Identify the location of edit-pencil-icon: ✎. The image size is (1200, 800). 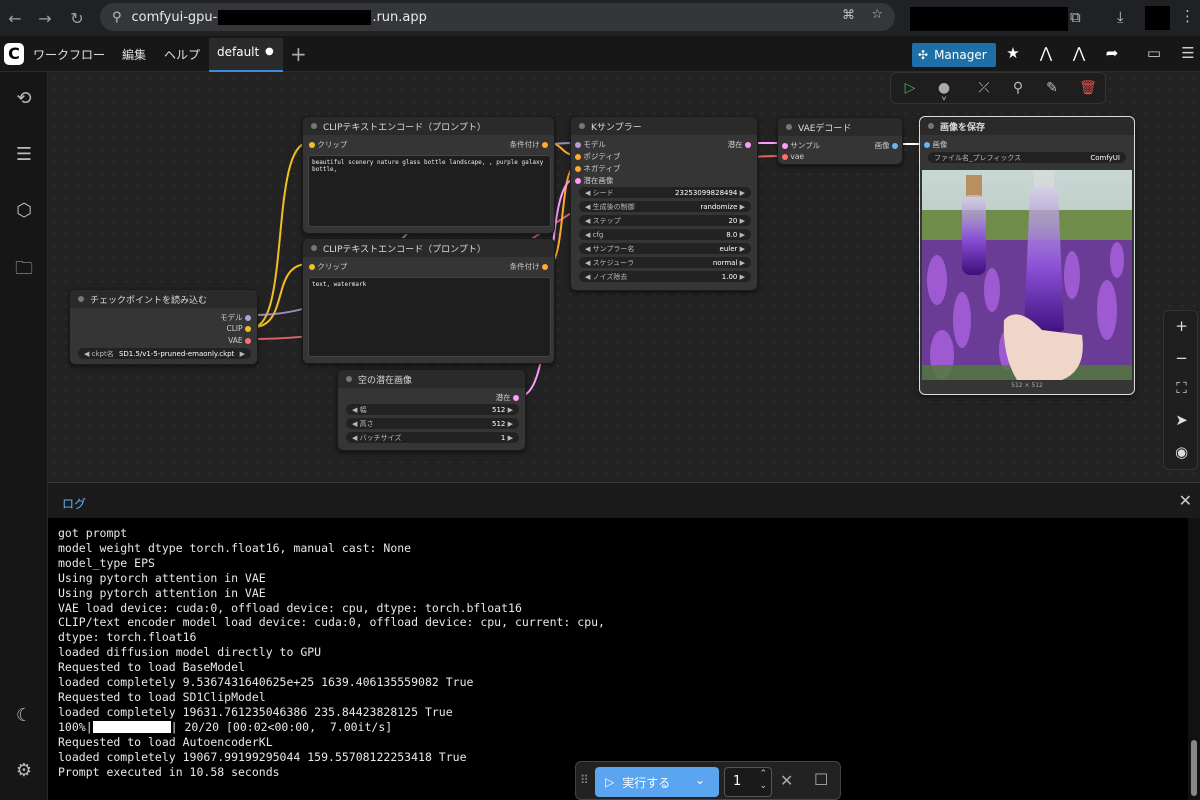
(1052, 88).